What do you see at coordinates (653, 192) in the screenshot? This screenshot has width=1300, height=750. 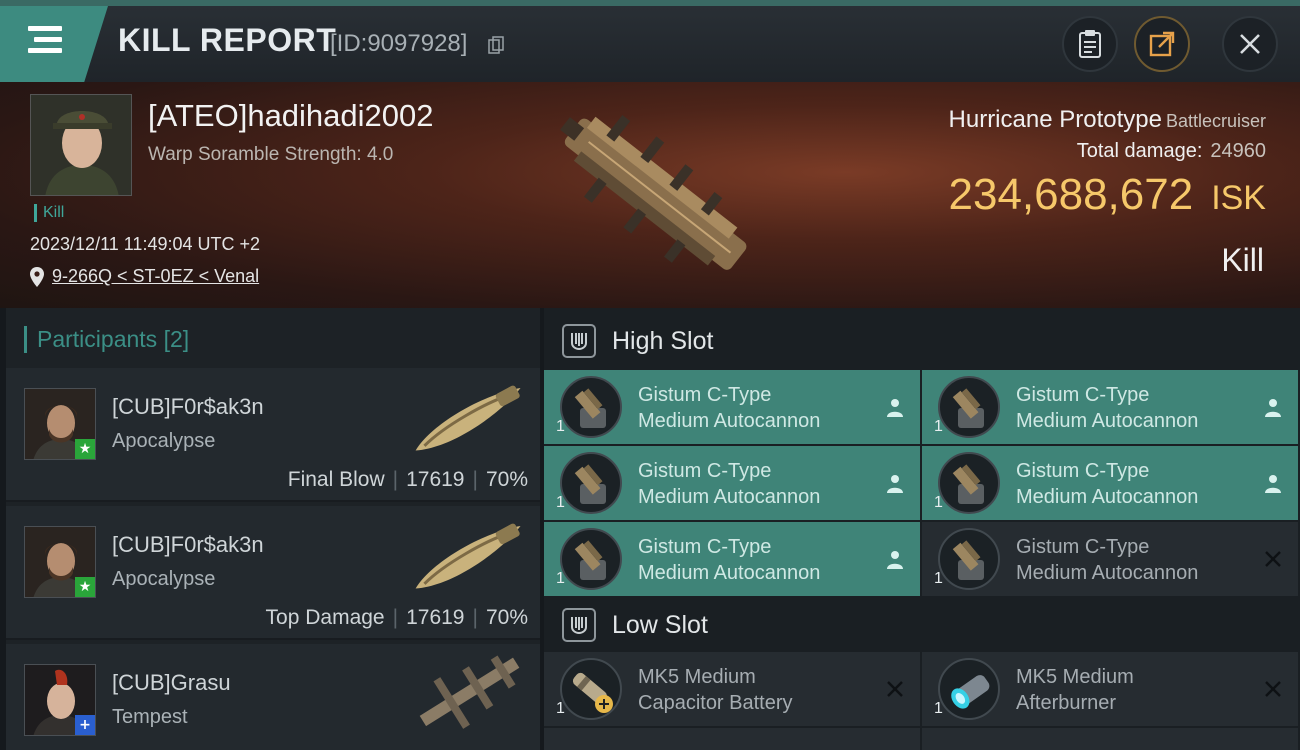 I see `victim-ship-image` at bounding box center [653, 192].